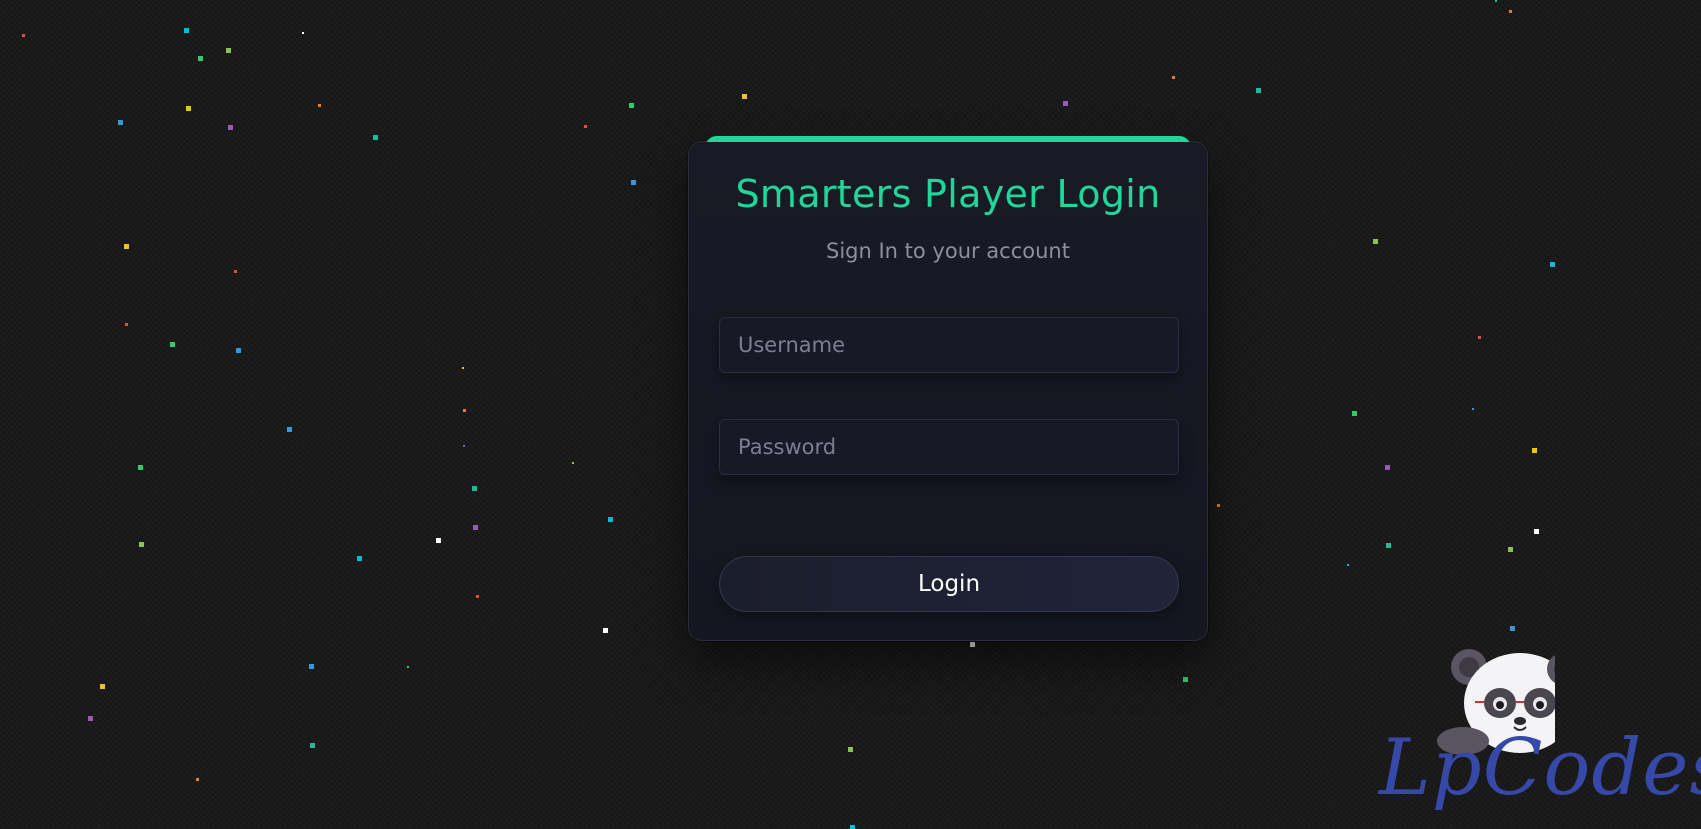 Image resolution: width=1701 pixels, height=829 pixels. What do you see at coordinates (949, 345) in the screenshot?
I see `username-input` at bounding box center [949, 345].